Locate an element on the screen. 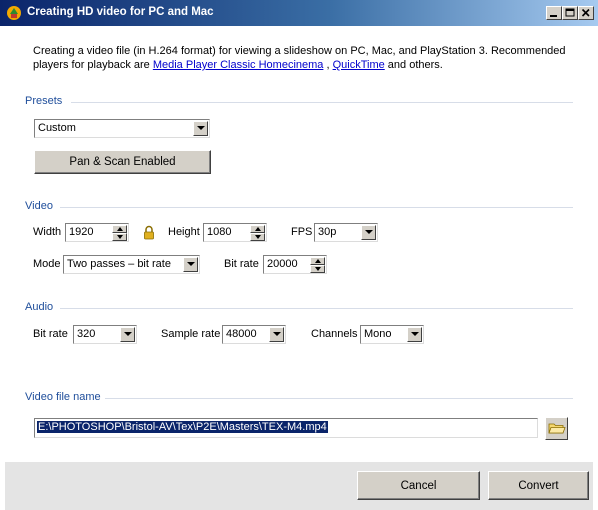 The image size is (598, 510). audio-divider is located at coordinates (316, 308).